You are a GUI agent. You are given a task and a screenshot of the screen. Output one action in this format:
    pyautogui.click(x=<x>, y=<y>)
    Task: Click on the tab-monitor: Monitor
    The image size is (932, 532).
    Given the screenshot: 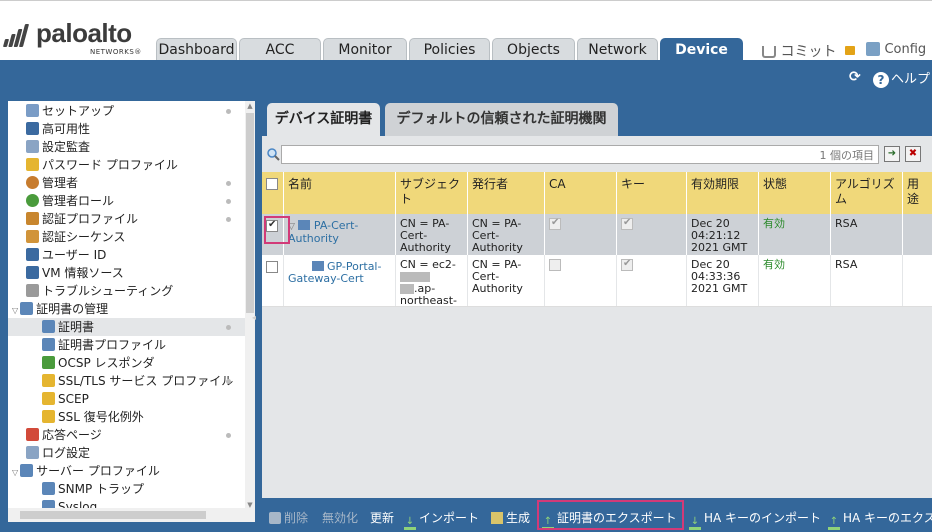 What is the action you would take?
    pyautogui.click(x=365, y=49)
    